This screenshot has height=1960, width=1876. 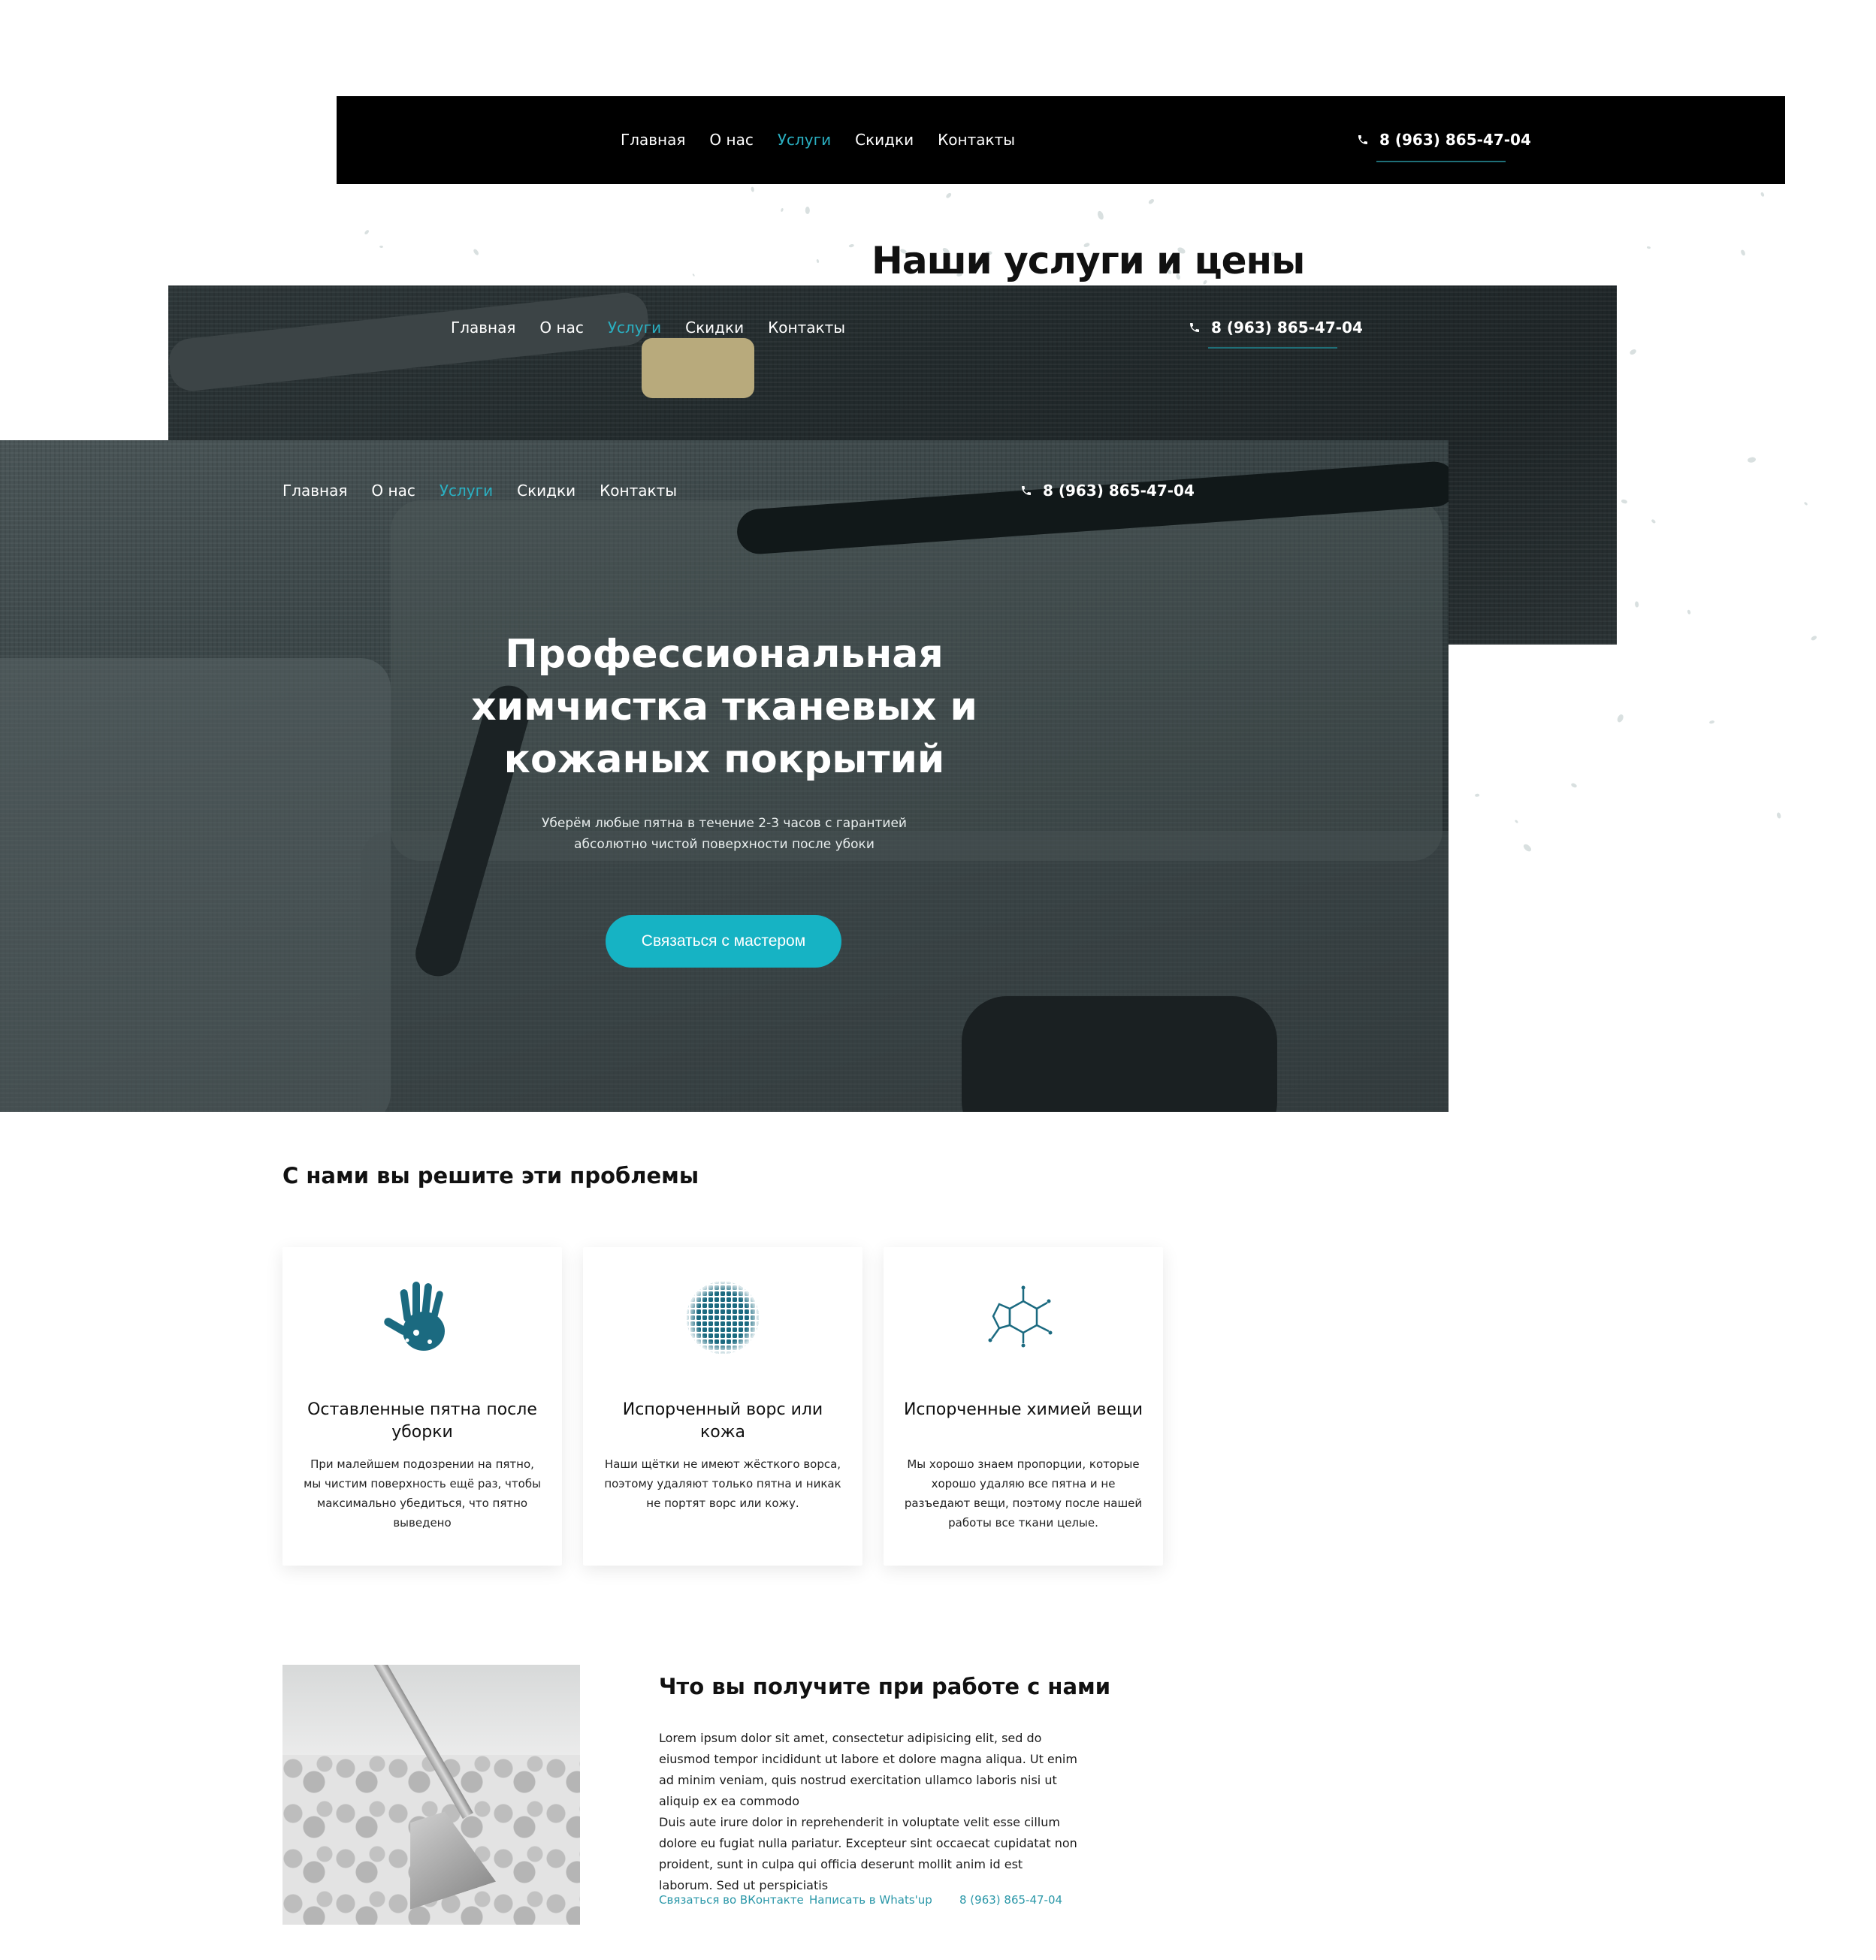 I want to click on sofa-seat-image, so click(x=905, y=971).